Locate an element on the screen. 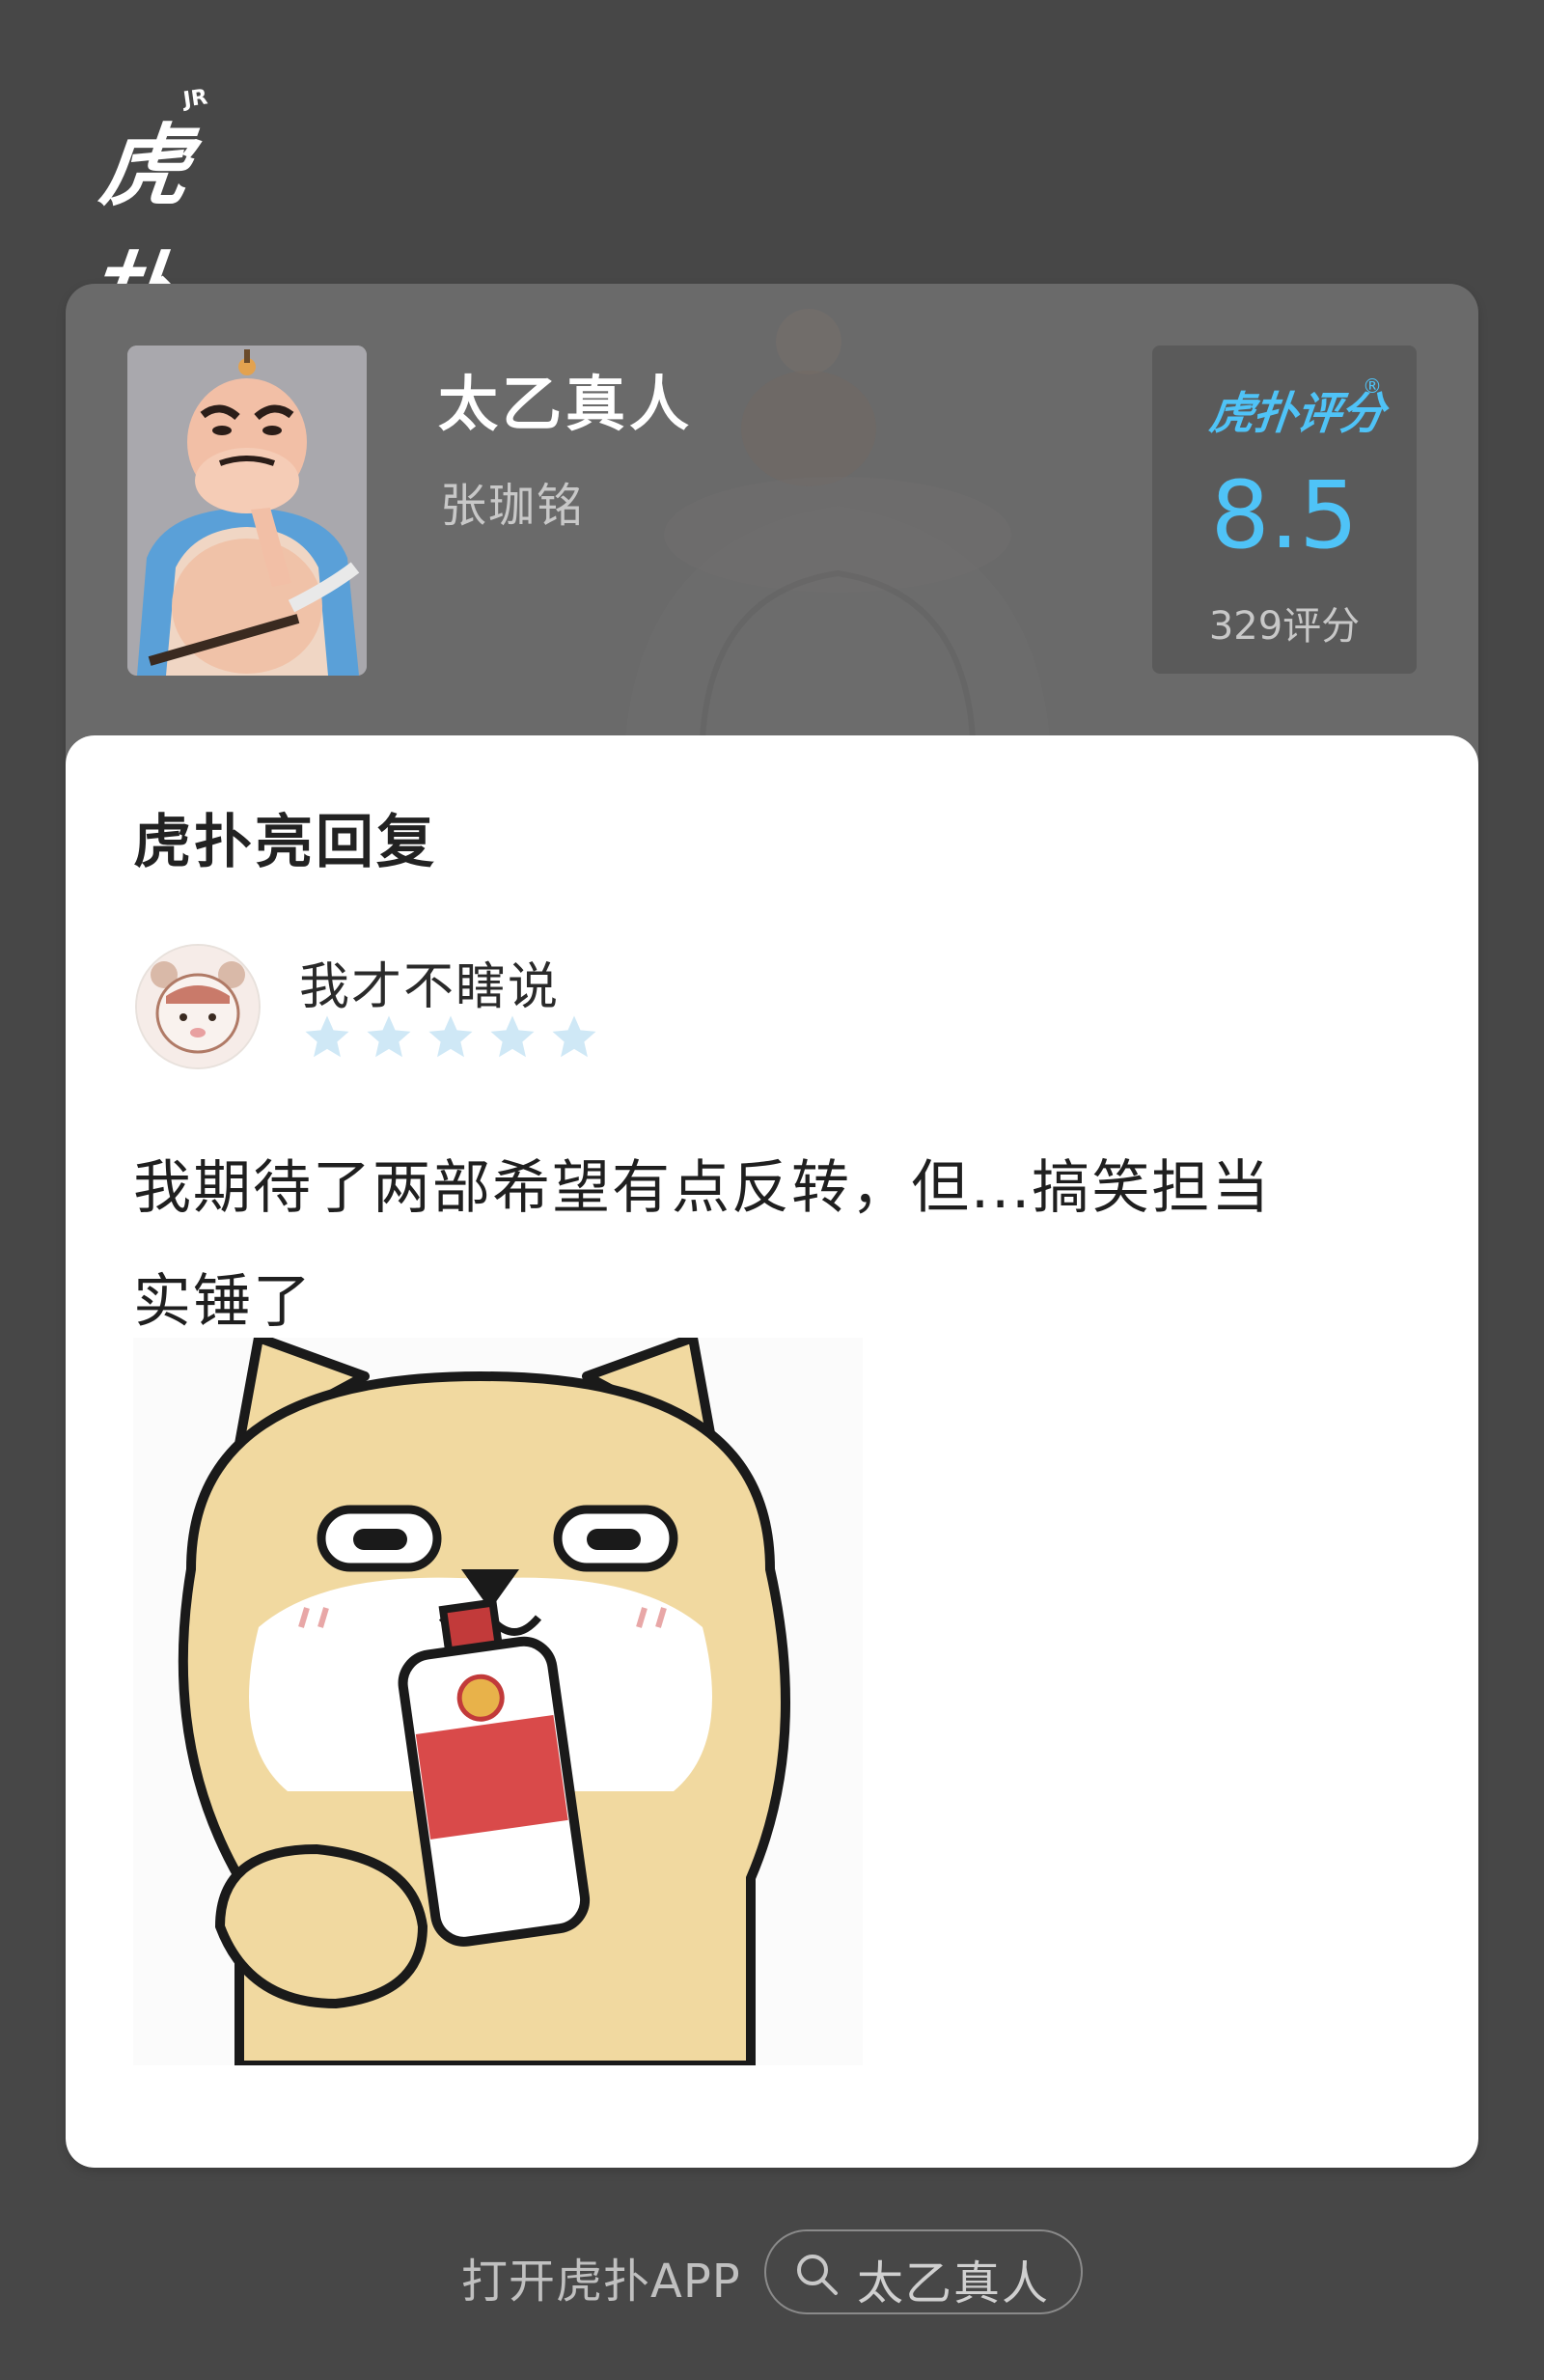 The height and width of the screenshot is (2380, 1544). hupu-score-box: 虎扑评分 ® 8.5 329评分 is located at coordinates (1284, 510).